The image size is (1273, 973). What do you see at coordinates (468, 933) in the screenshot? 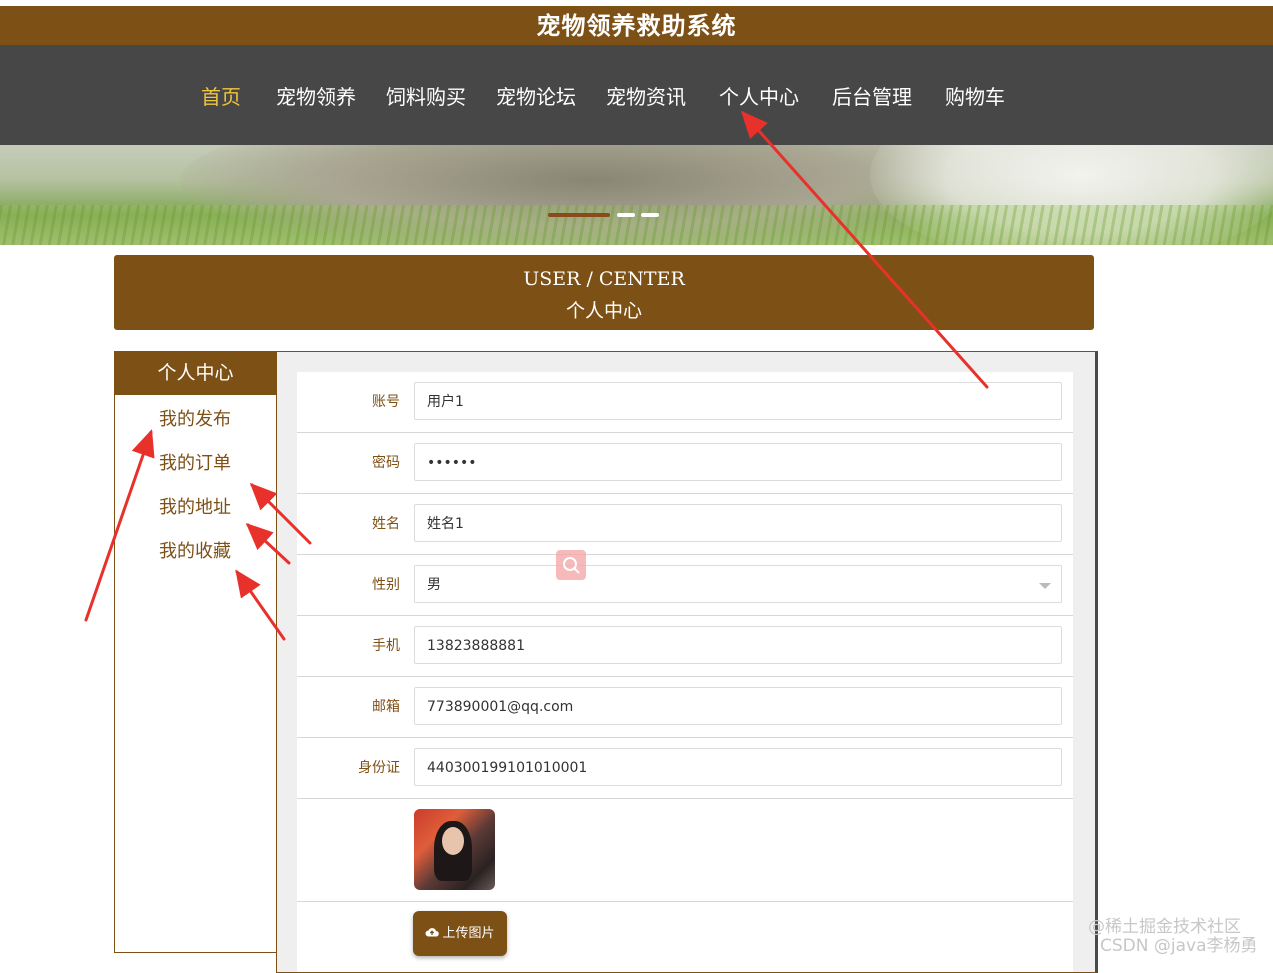
I see `upload-image-label: 上传图片` at bounding box center [468, 933].